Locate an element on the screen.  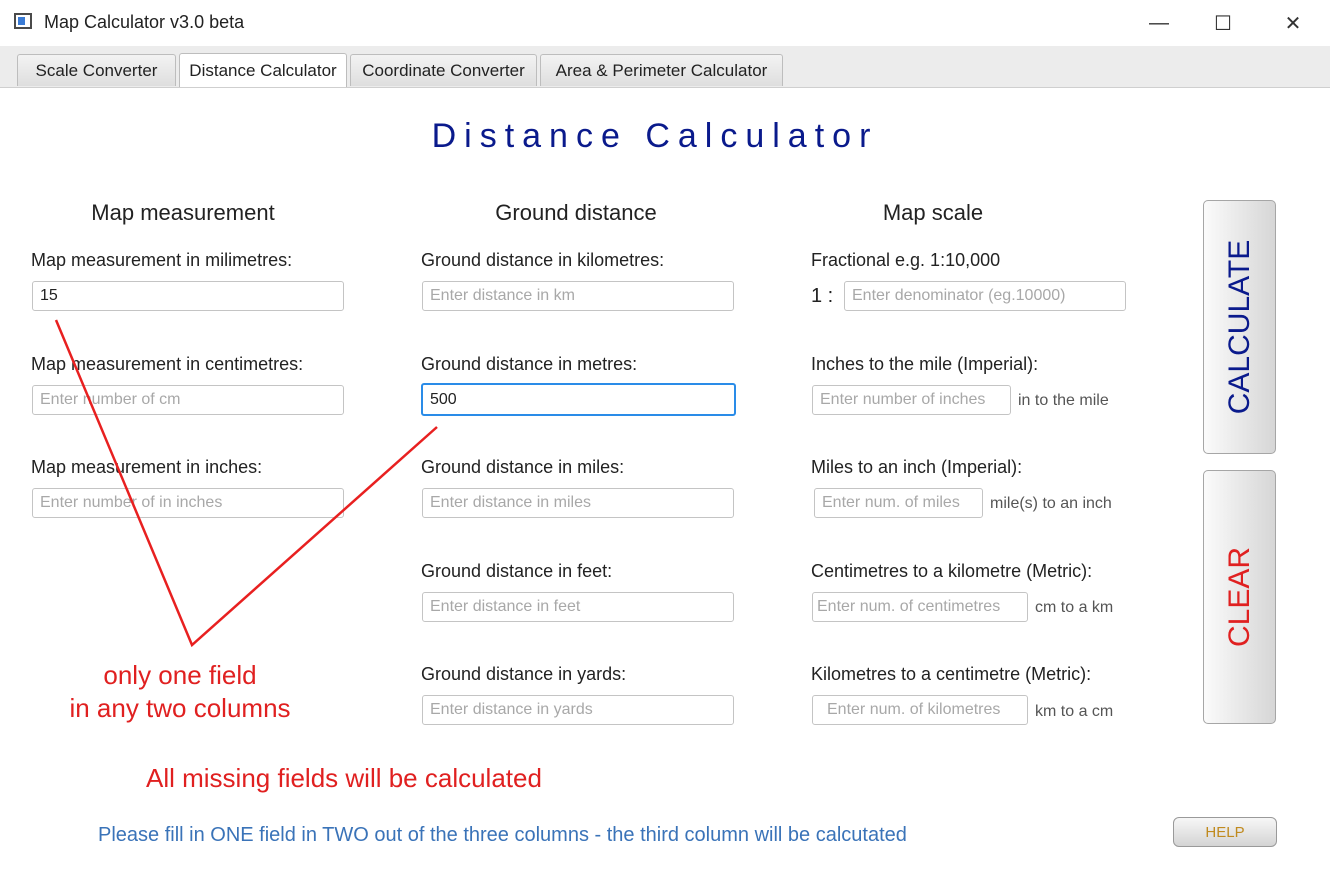
km-label: Ground distance in kilometres: is located at coordinates (543, 260).